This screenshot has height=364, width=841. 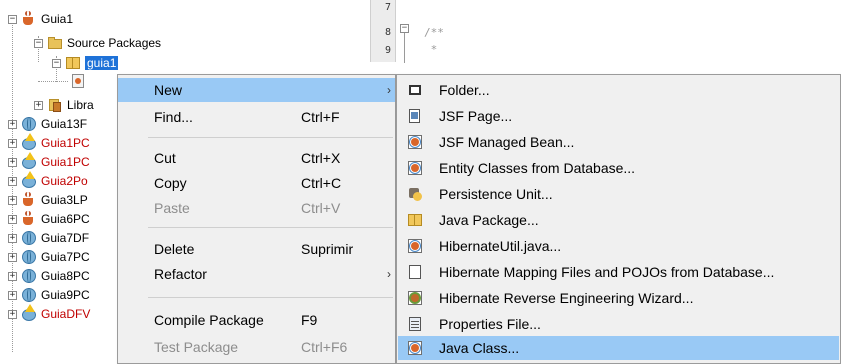 What do you see at coordinates (65, 238) in the screenshot?
I see `tree-node-label: Guia7DF` at bounding box center [65, 238].